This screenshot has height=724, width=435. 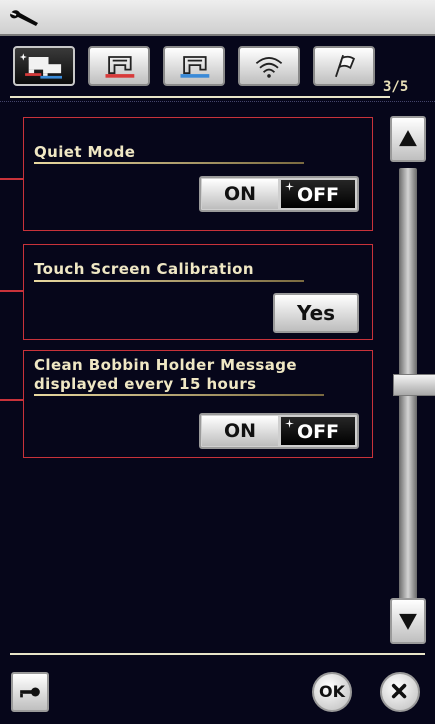 What do you see at coordinates (198, 174) in the screenshot?
I see `setting-quiet-mode: Quiet Mode ON OFF` at bounding box center [198, 174].